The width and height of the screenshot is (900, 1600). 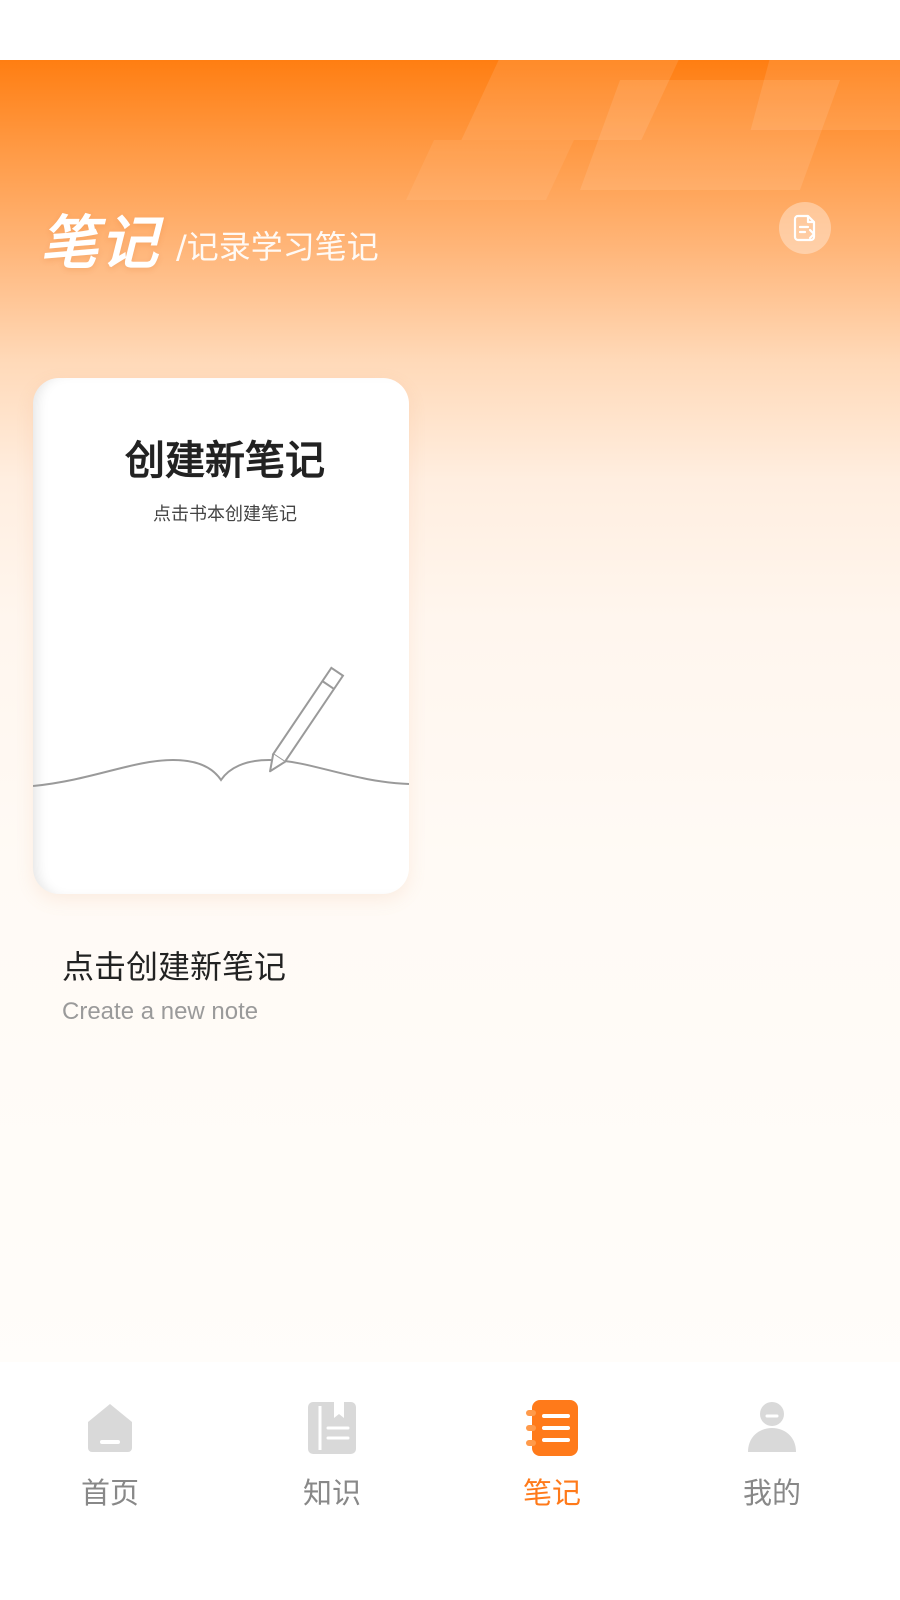 I want to click on tab-label: 首页, so click(x=109, y=1493).